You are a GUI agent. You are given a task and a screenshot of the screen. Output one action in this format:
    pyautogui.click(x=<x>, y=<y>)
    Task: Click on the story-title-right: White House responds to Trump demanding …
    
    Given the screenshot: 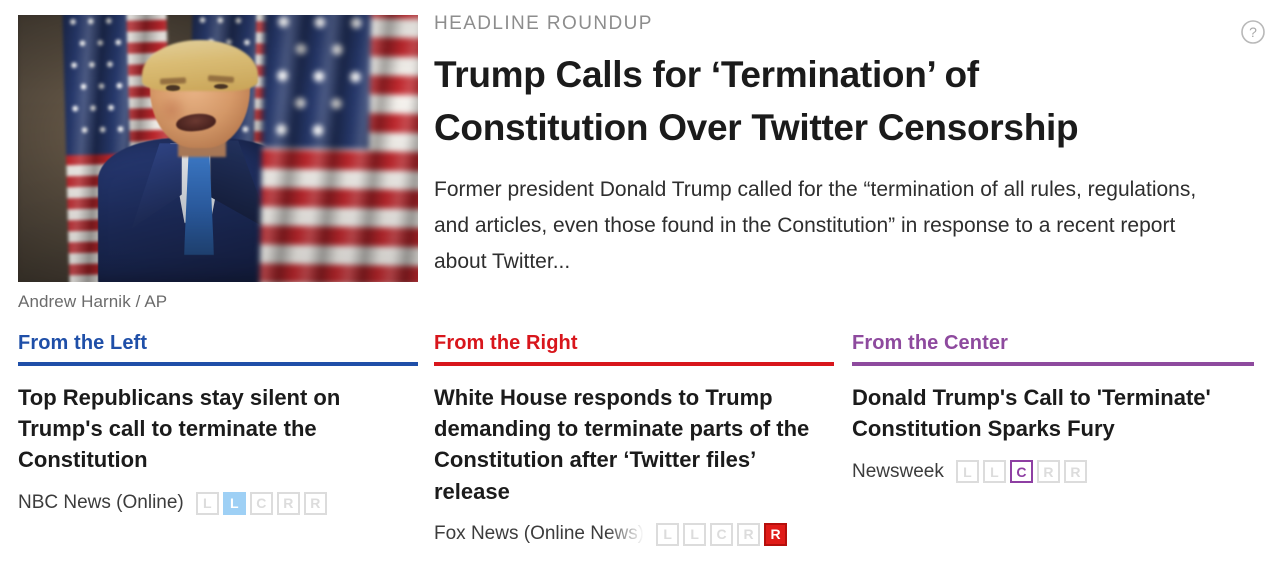 What is the action you would take?
    pyautogui.click(x=634, y=444)
    